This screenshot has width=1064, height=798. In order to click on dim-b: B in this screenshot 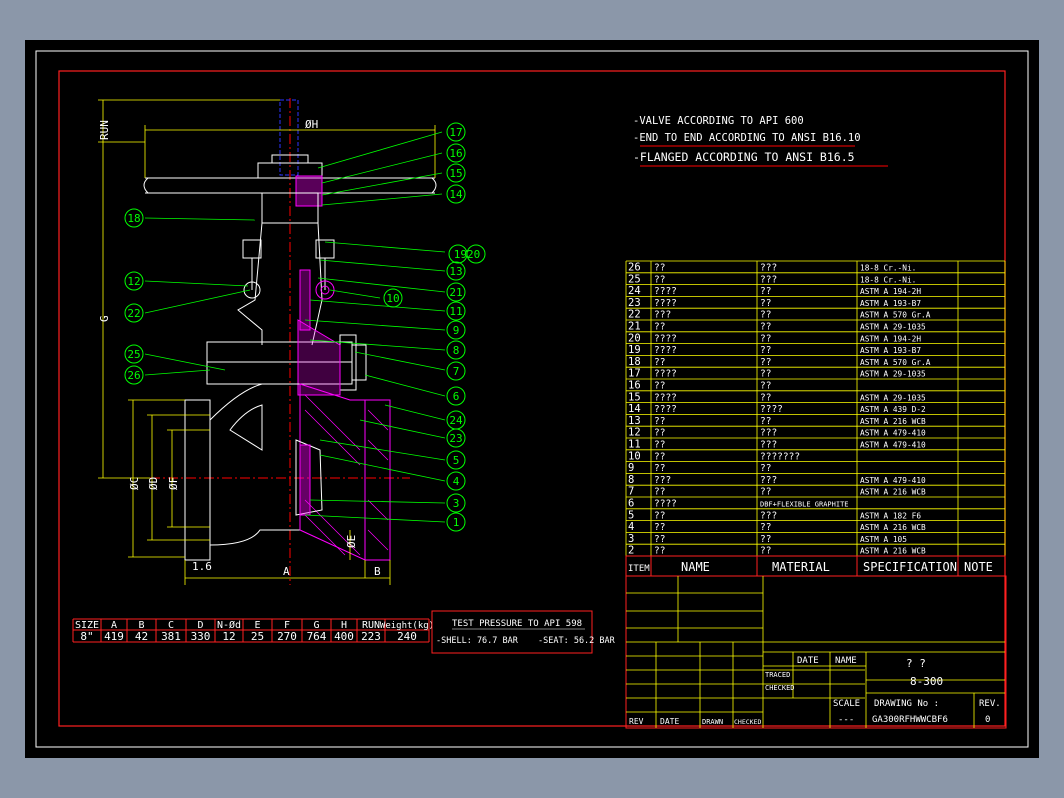, I will do `click(377, 571)`.